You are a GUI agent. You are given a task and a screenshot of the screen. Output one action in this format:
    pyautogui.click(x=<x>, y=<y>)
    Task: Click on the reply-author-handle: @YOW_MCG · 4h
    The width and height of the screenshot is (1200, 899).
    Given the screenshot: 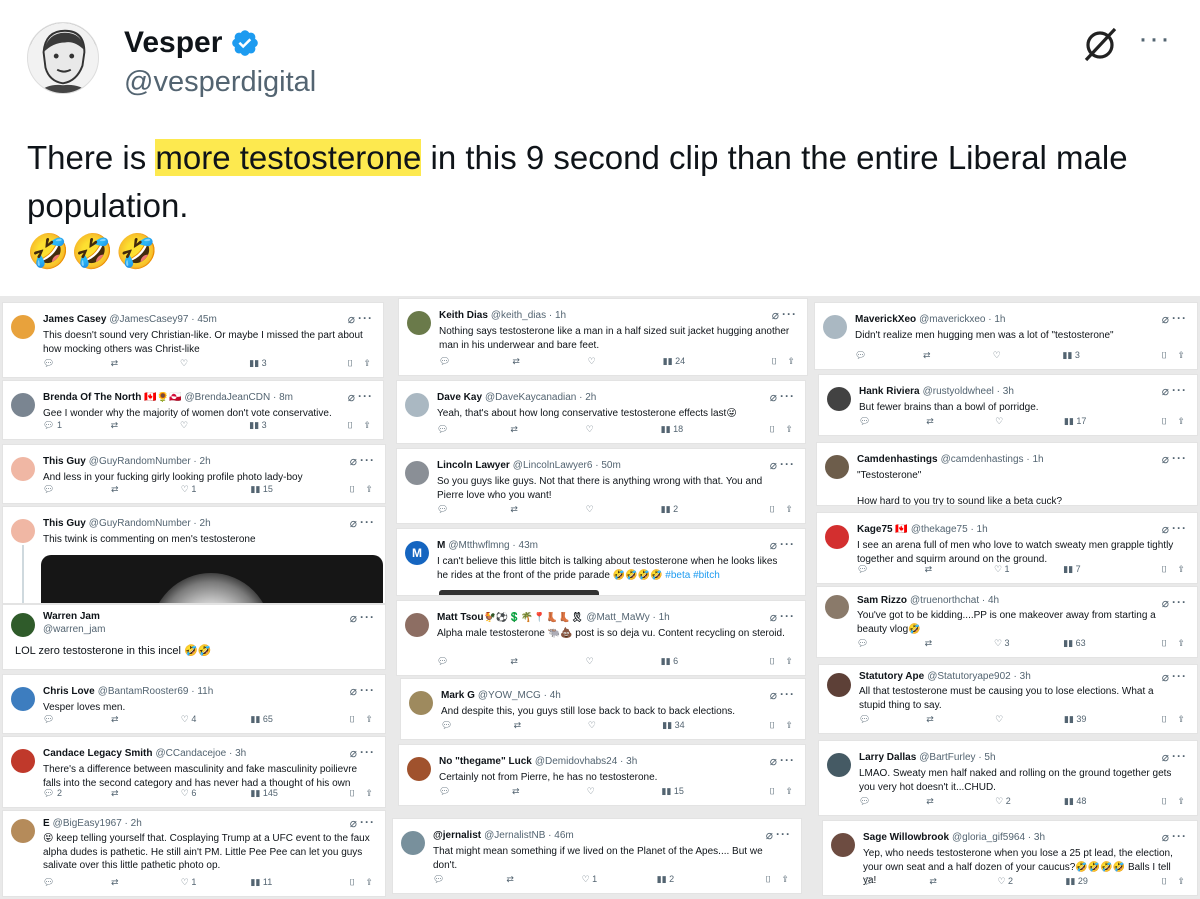 What is the action you would take?
    pyautogui.click(x=519, y=695)
    